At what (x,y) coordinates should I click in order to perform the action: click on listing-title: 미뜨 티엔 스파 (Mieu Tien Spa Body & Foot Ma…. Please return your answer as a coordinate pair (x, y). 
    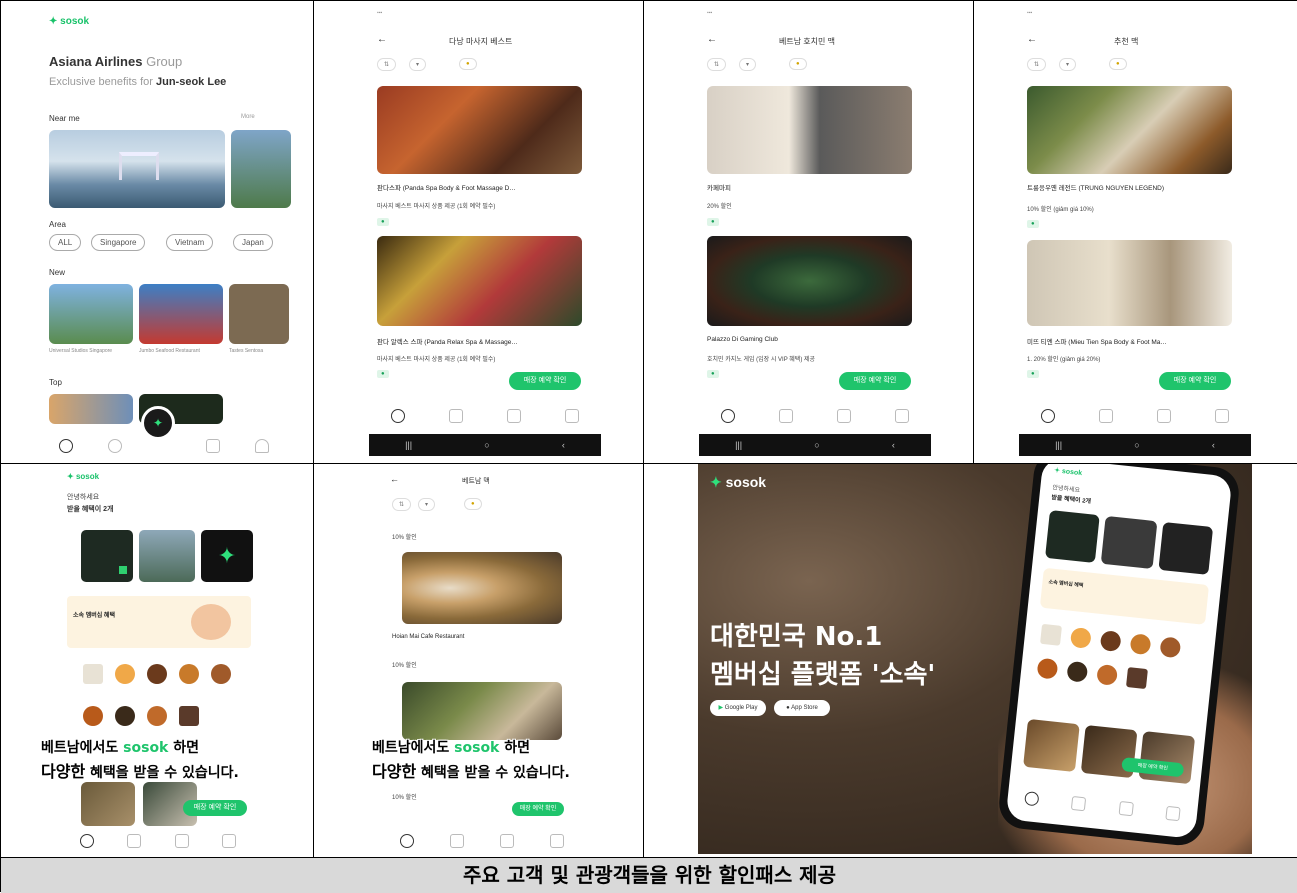
    Looking at the image, I should click on (1134, 341).